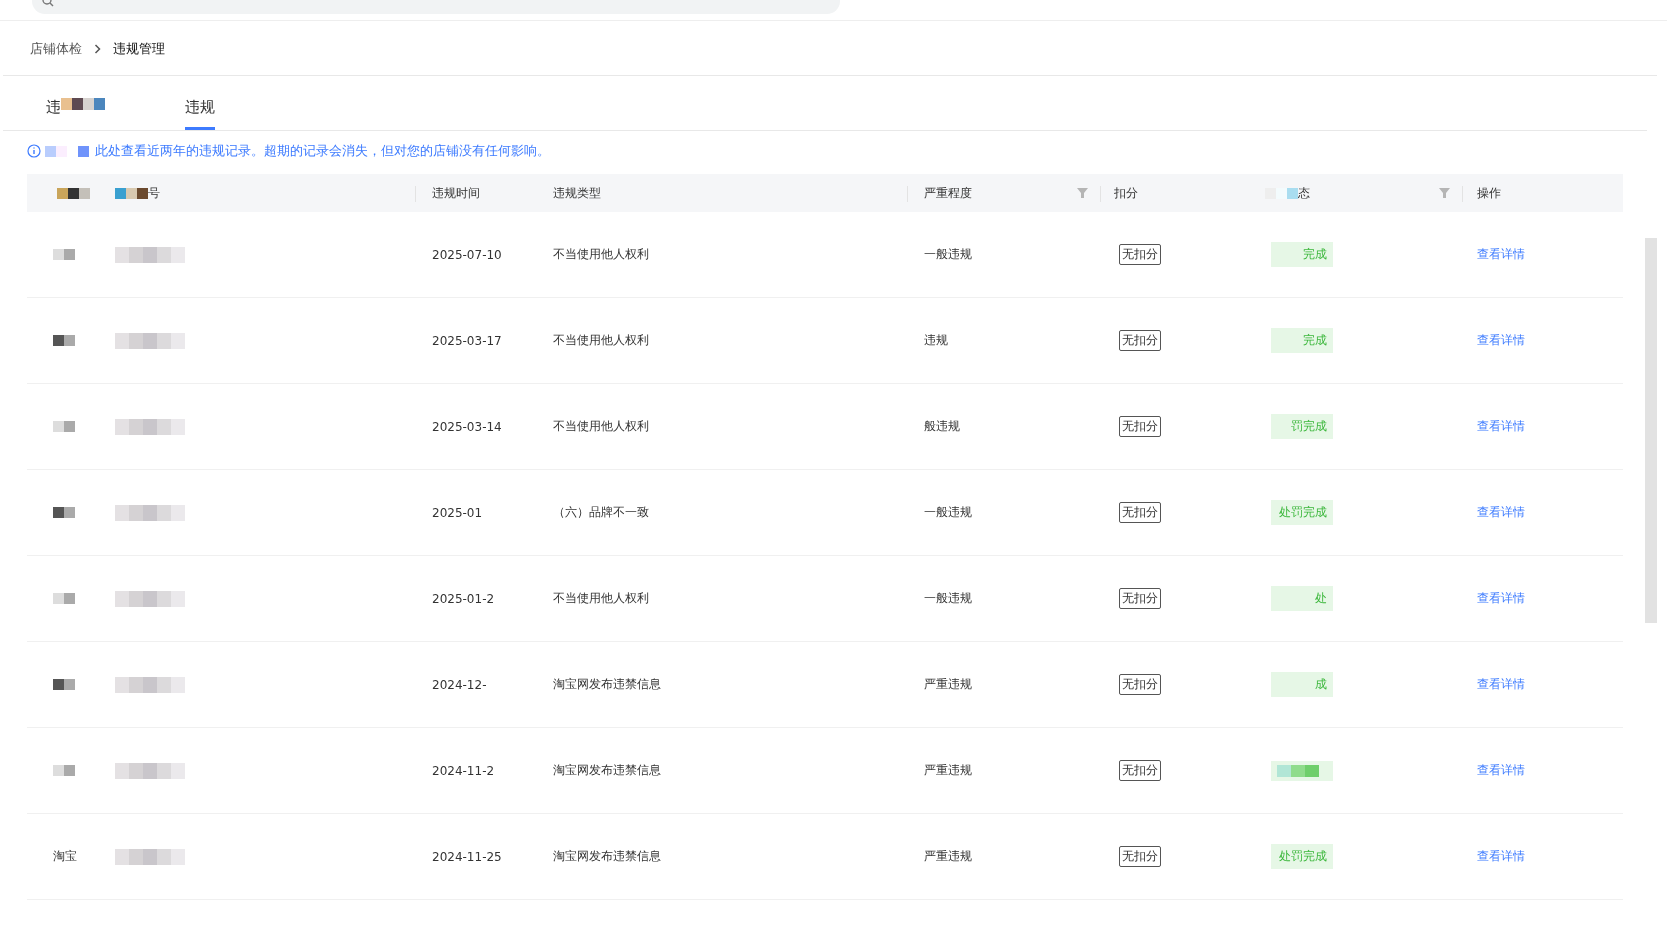  Describe the element at coordinates (322, 151) in the screenshot. I see `notice-text: 此处查看近两年的违规记录。超期的记录会消失，但对您的店铺没有任何影响。` at that location.